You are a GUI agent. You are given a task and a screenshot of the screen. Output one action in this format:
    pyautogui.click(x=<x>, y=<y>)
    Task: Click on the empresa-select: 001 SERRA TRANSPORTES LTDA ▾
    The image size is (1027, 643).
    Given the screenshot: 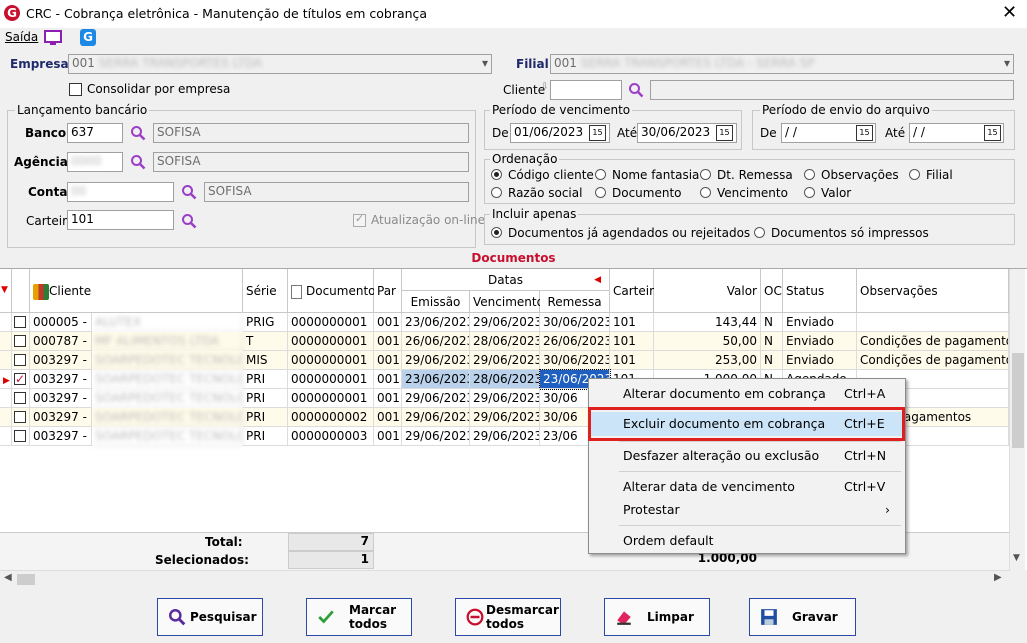 What is the action you would take?
    pyautogui.click(x=280, y=64)
    